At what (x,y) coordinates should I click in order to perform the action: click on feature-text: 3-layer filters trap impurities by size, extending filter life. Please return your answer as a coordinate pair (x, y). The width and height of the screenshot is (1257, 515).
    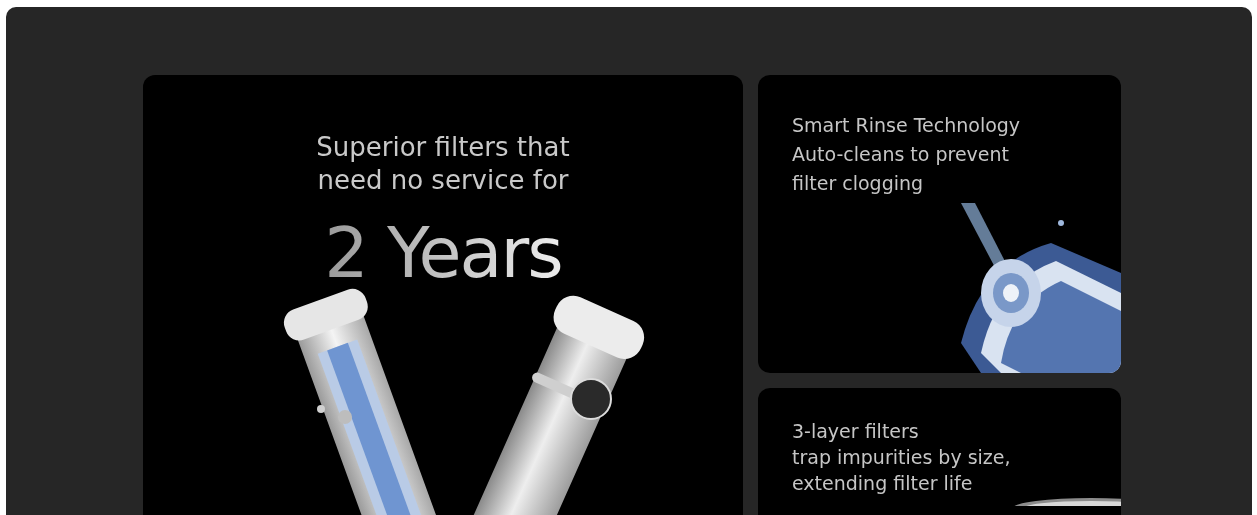
    Looking at the image, I should click on (902, 457).